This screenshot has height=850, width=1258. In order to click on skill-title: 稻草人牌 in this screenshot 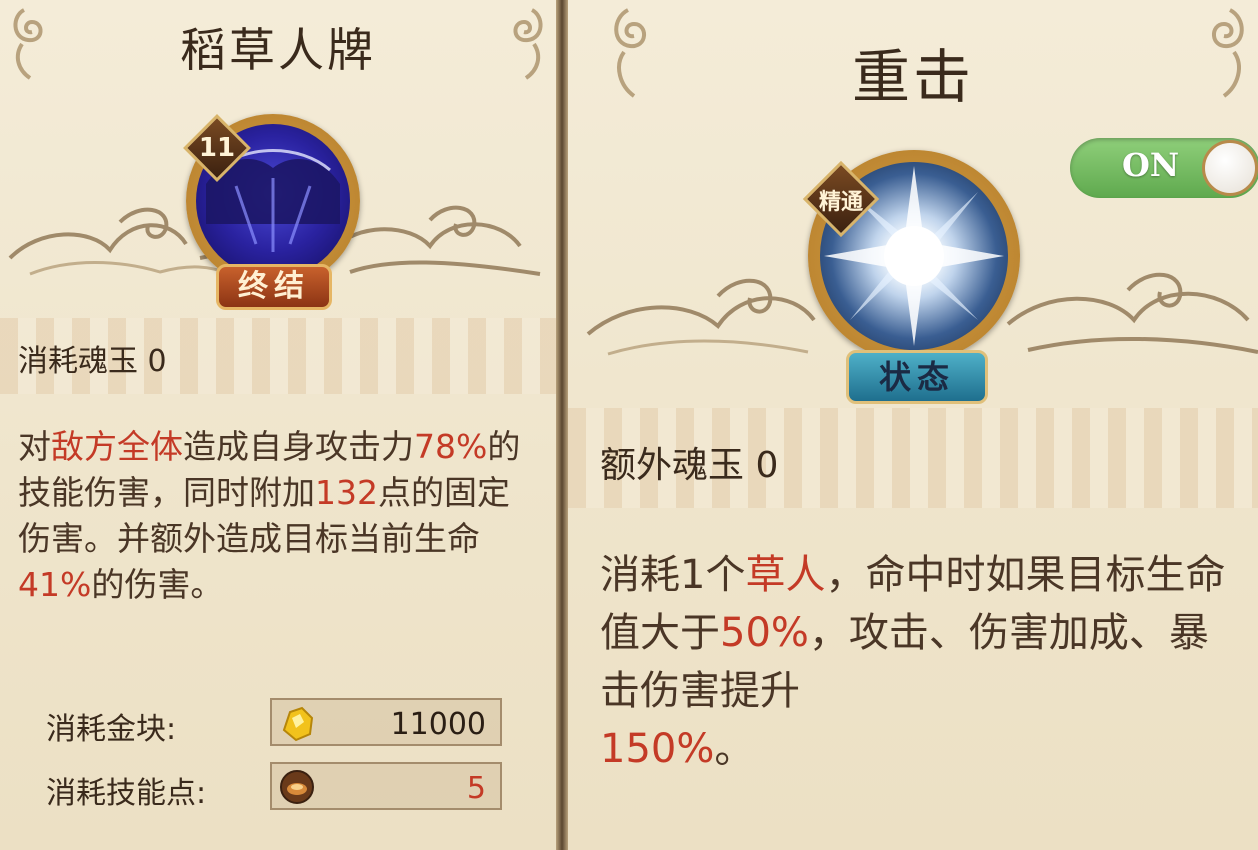, I will do `click(278, 50)`.